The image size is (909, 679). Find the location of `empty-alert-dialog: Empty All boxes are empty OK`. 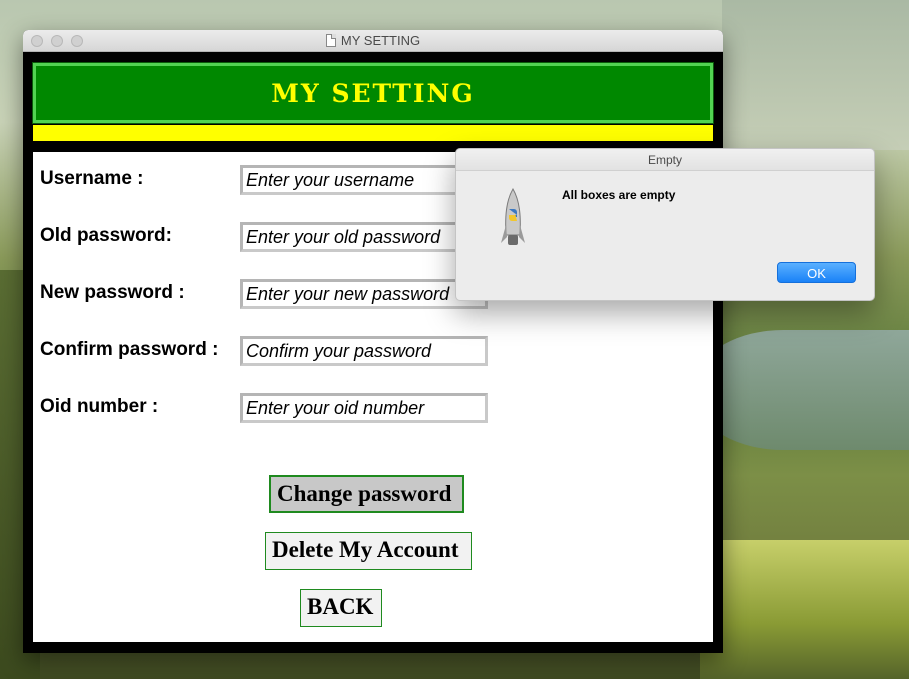

empty-alert-dialog: Empty All boxes are empty OK is located at coordinates (665, 224).